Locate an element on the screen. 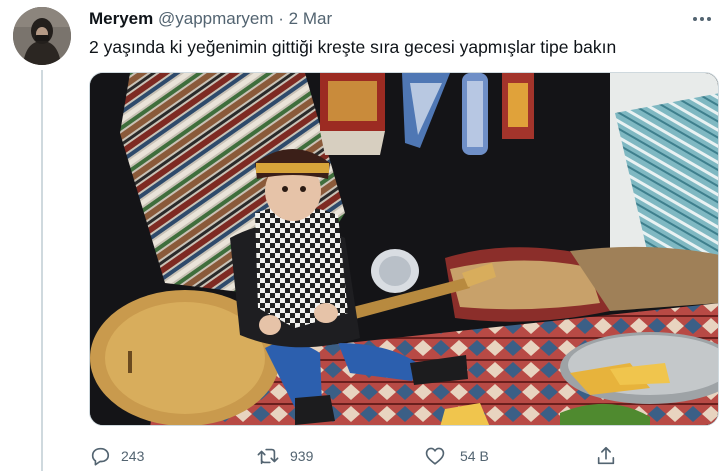 The height and width of the screenshot is (471, 726). display-name: Meryem is located at coordinates (121, 18).